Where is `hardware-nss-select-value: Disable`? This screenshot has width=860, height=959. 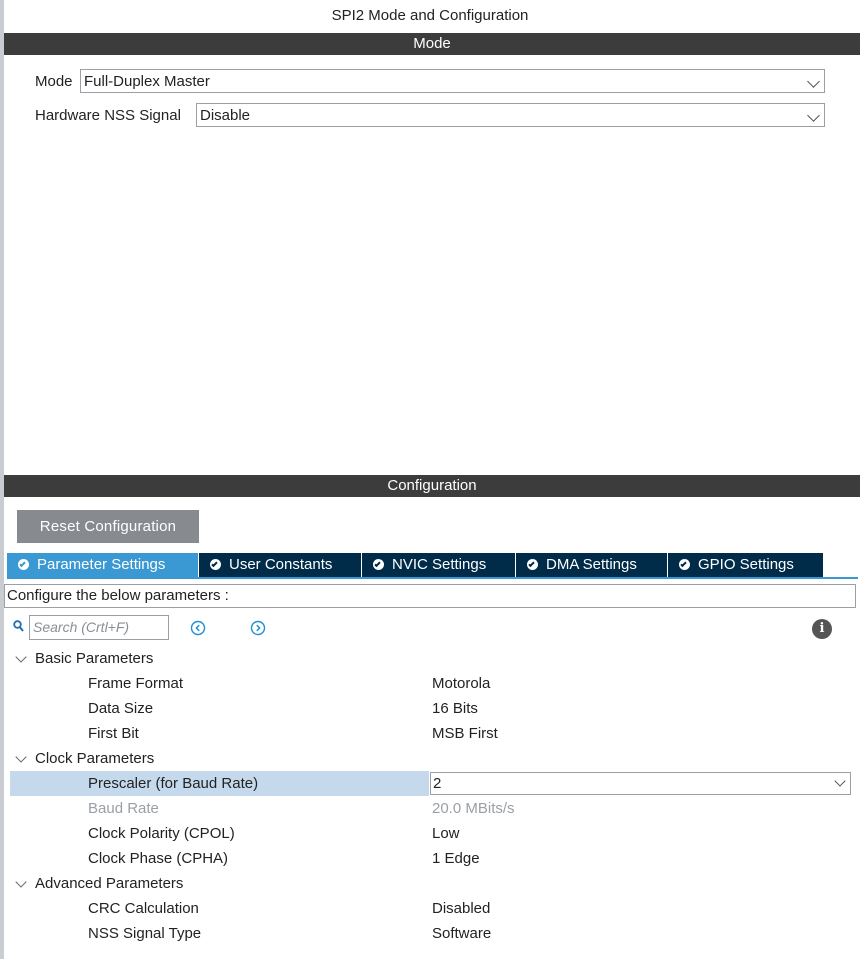
hardware-nss-select-value: Disable is located at coordinates (225, 115).